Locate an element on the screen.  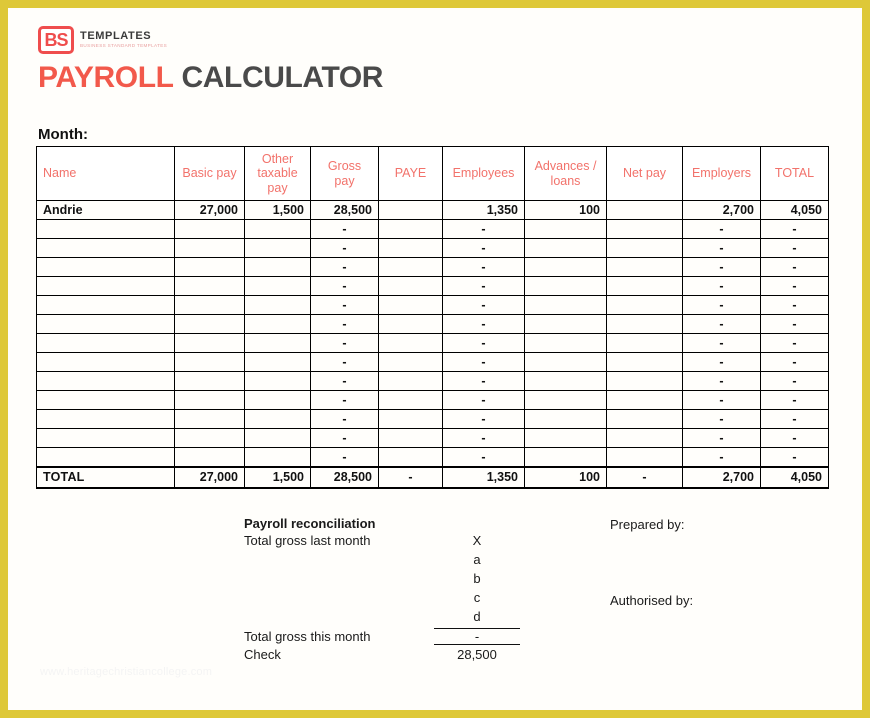
cell-net-pay: - is located at coordinates (644, 477).